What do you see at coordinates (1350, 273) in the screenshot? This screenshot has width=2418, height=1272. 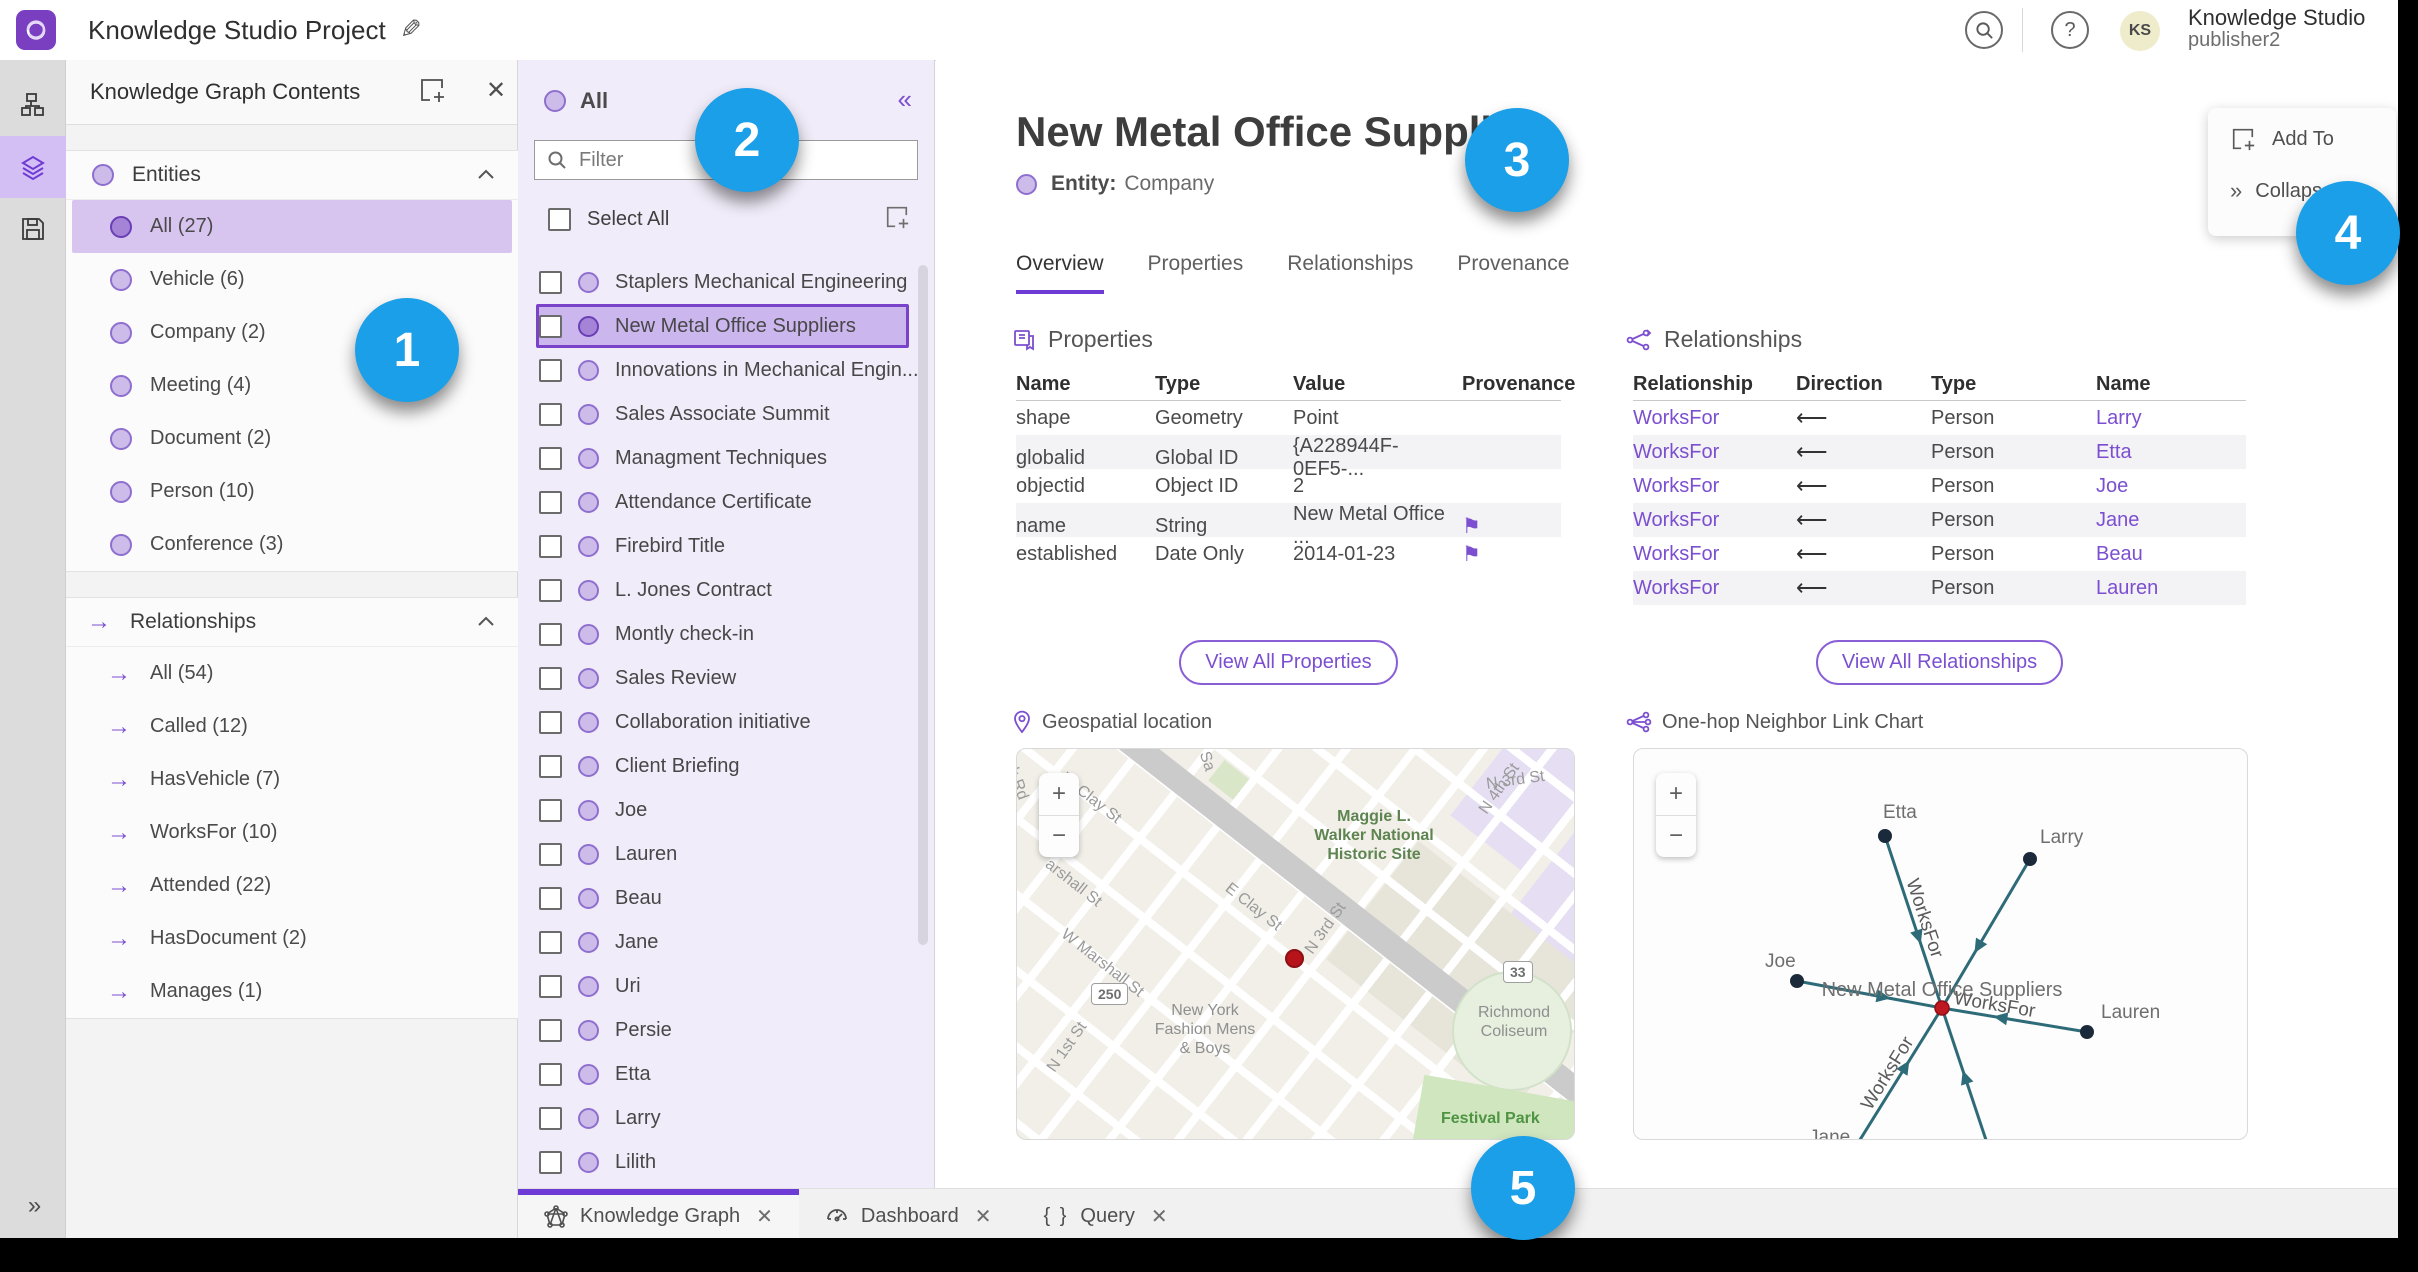 I see `tab-relationships: Relationships` at bounding box center [1350, 273].